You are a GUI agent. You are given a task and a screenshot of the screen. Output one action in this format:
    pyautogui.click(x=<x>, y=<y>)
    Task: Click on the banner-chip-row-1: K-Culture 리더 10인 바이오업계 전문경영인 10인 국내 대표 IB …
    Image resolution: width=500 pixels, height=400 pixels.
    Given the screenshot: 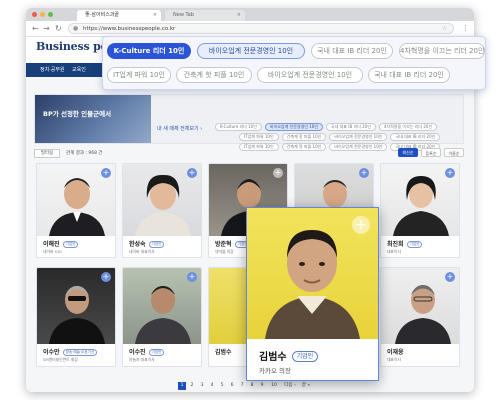 What is the action you would take?
    pyautogui.click(x=327, y=122)
    